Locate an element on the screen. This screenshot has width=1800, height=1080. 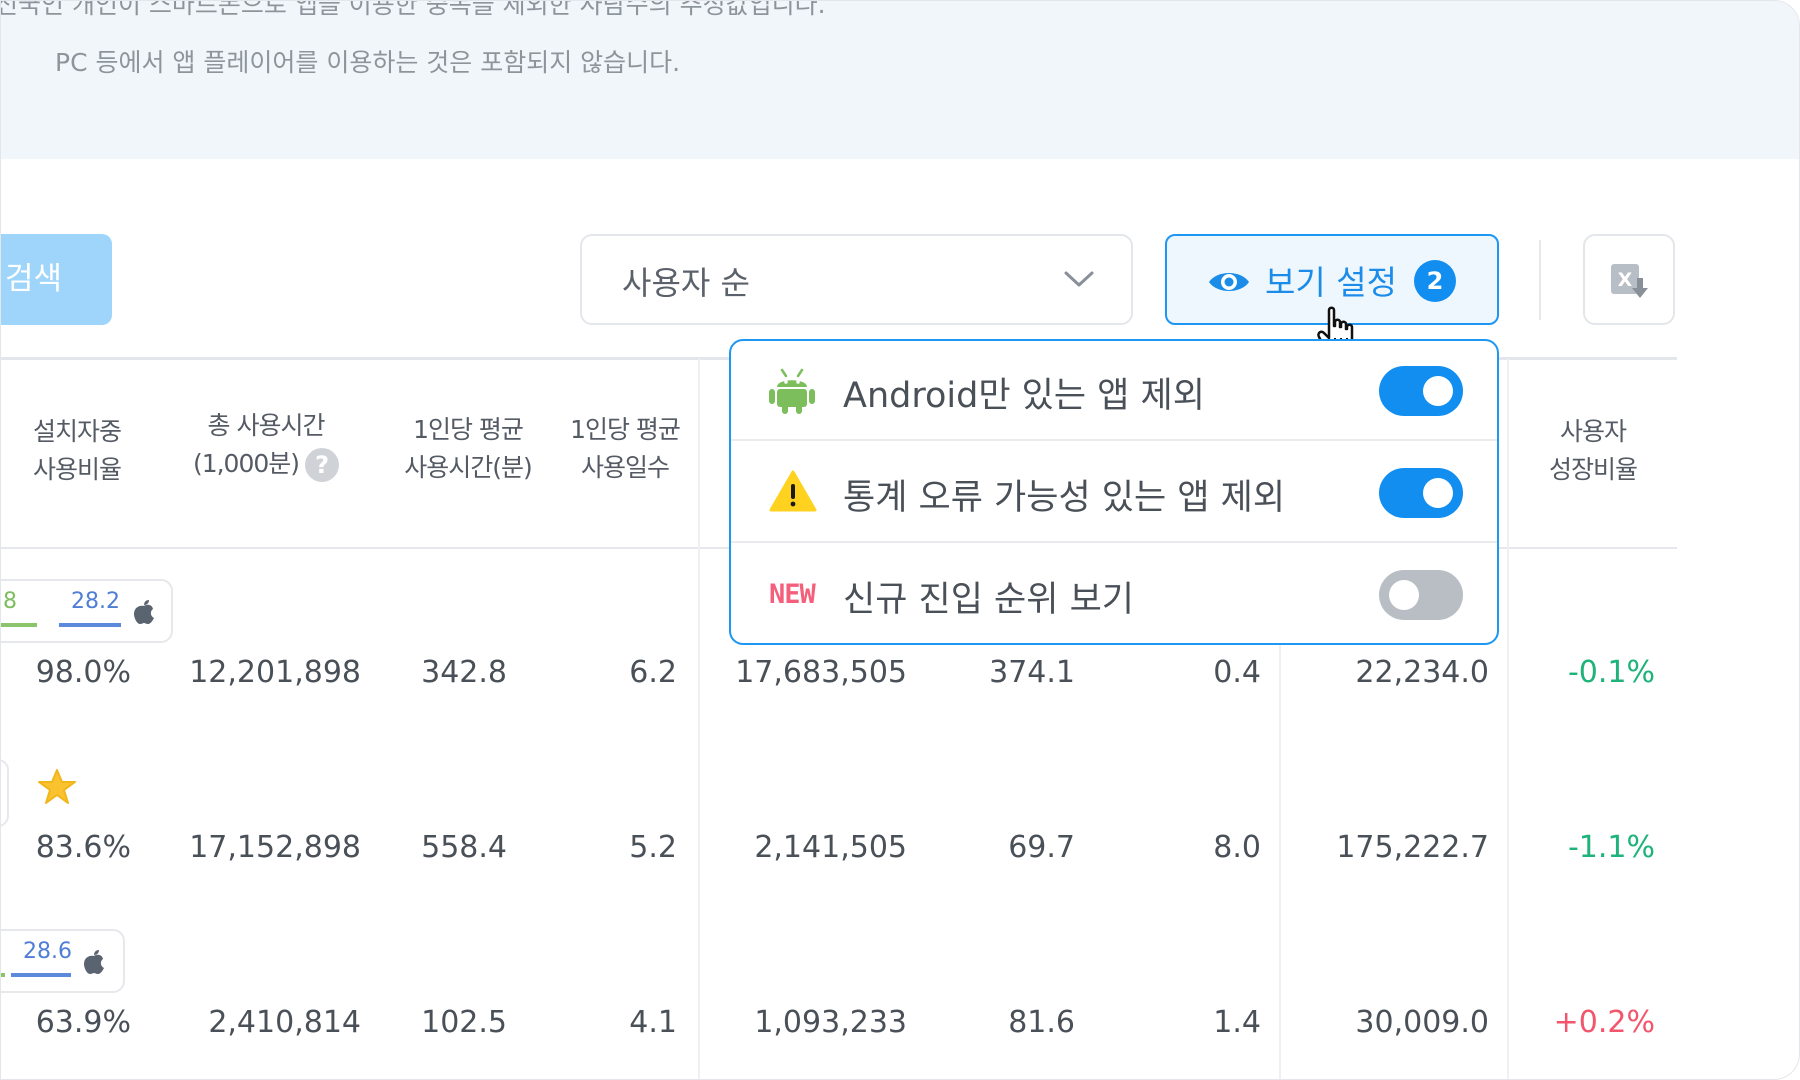
sort-select-value: 사용자 순 is located at coordinates (686, 283).